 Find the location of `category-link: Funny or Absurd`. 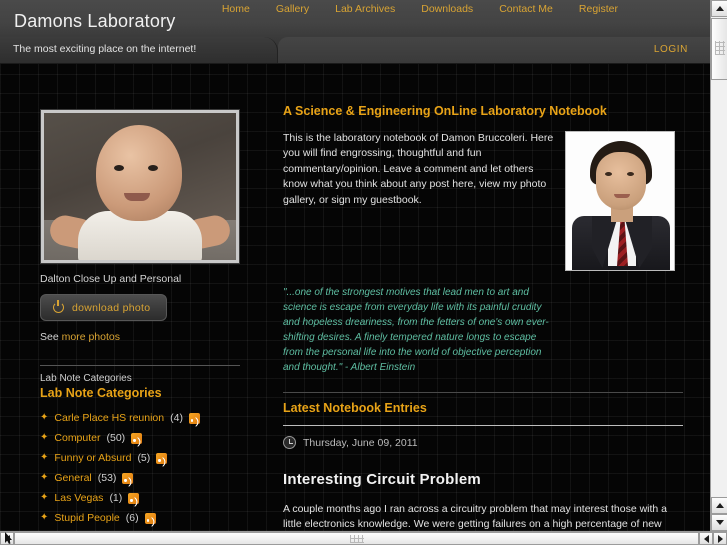

category-link: Funny or Absurd is located at coordinates (92, 458).